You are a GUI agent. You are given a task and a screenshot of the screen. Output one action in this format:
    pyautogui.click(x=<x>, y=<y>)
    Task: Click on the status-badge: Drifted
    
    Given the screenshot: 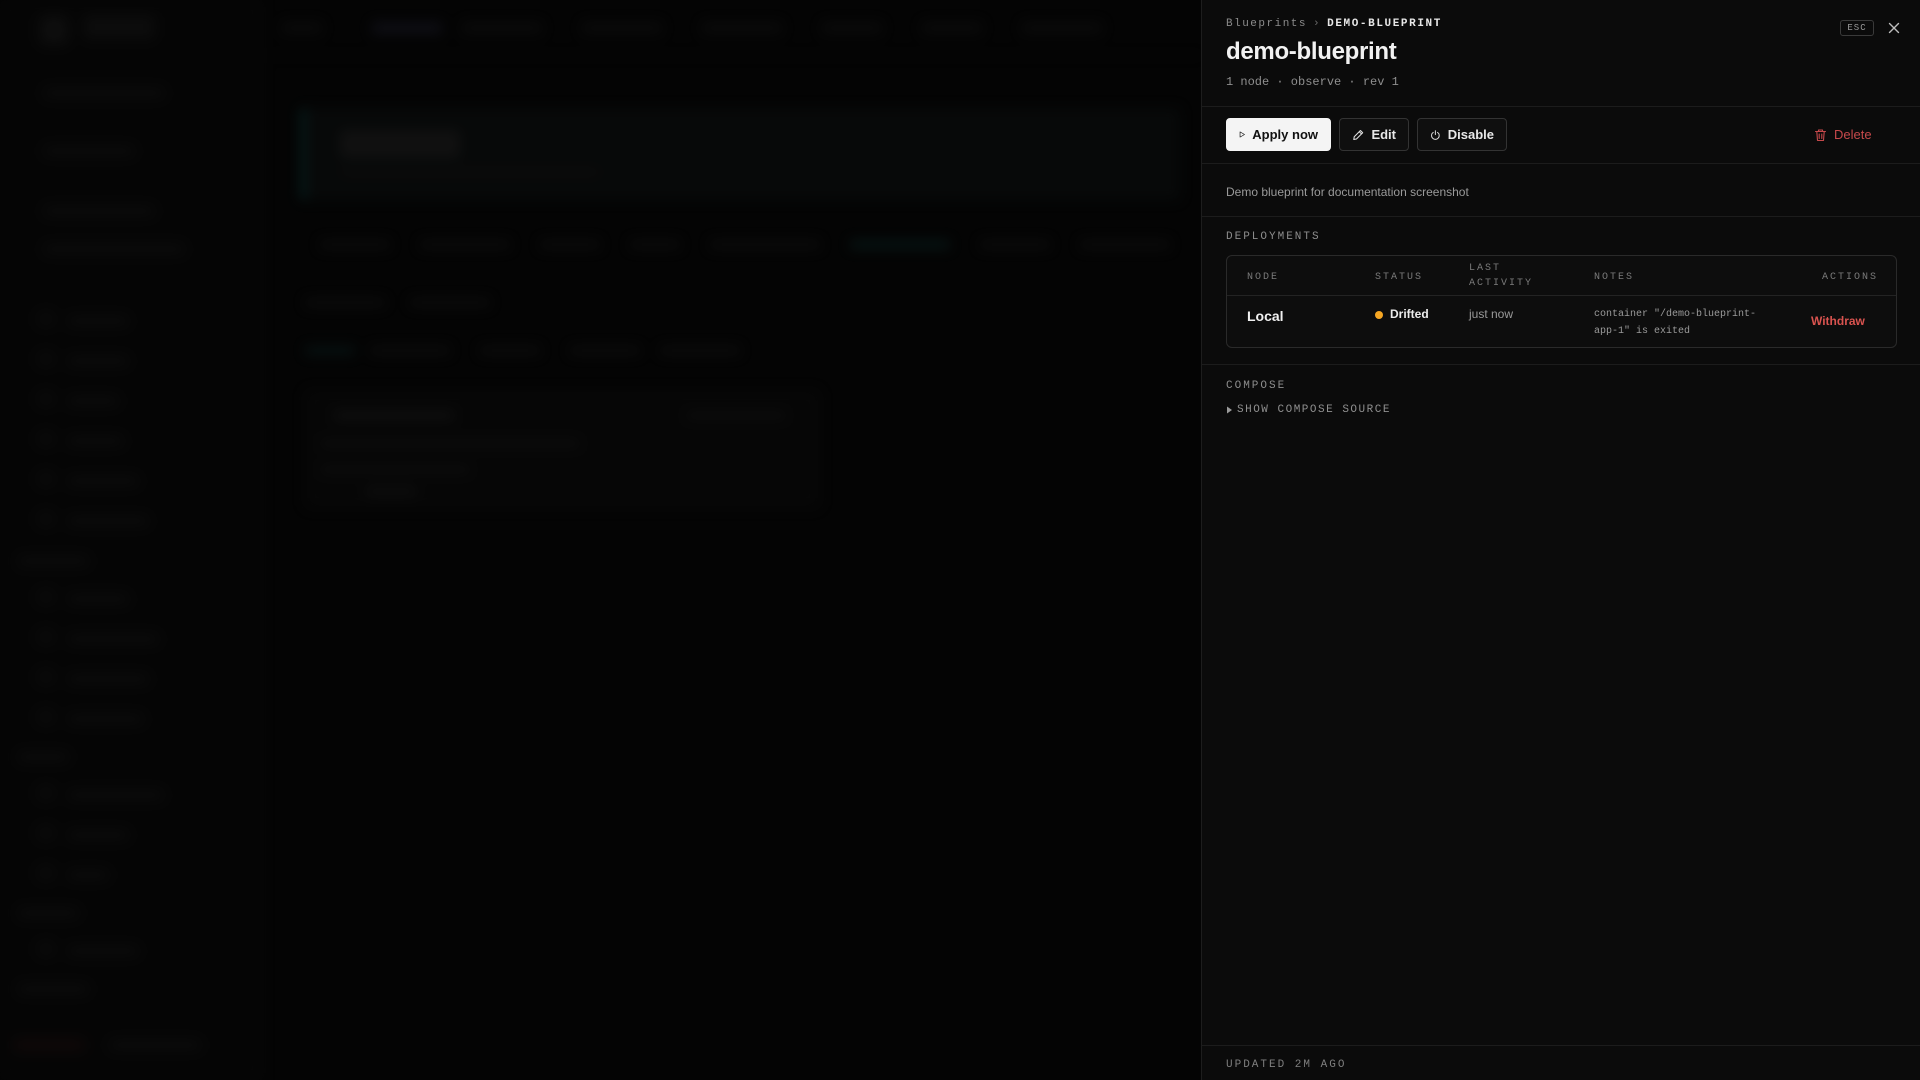 What is the action you would take?
    pyautogui.click(x=1409, y=314)
    